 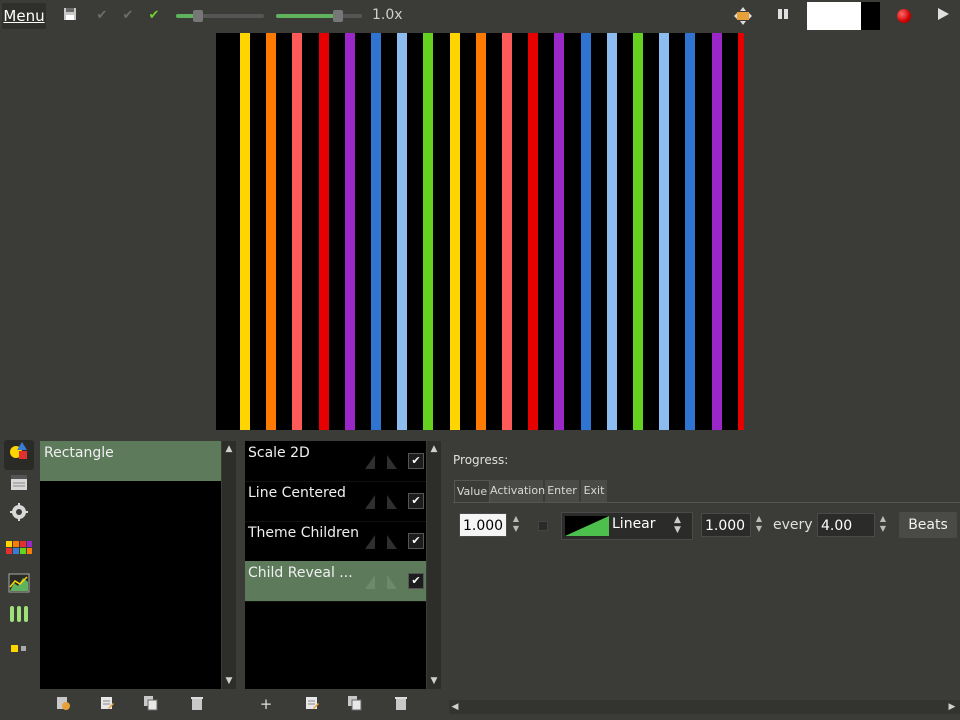 I want to click on play-icon, so click(x=943, y=16).